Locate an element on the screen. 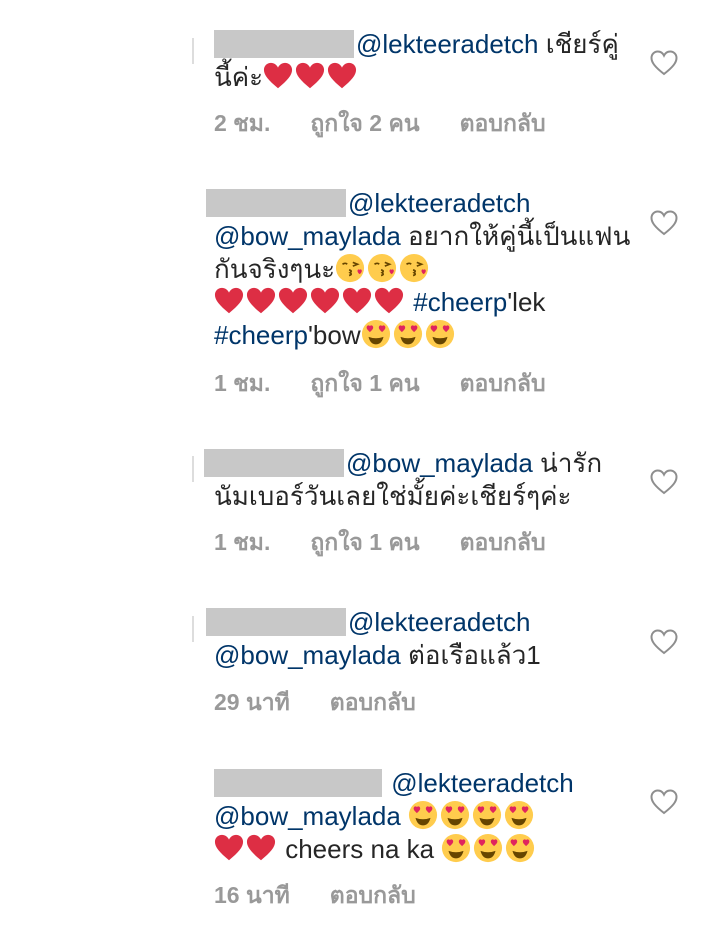 This screenshot has height=936, width=720. comment-body: @lekteeradetch @bow_maylada cheers na ka is located at coordinates (424, 816).